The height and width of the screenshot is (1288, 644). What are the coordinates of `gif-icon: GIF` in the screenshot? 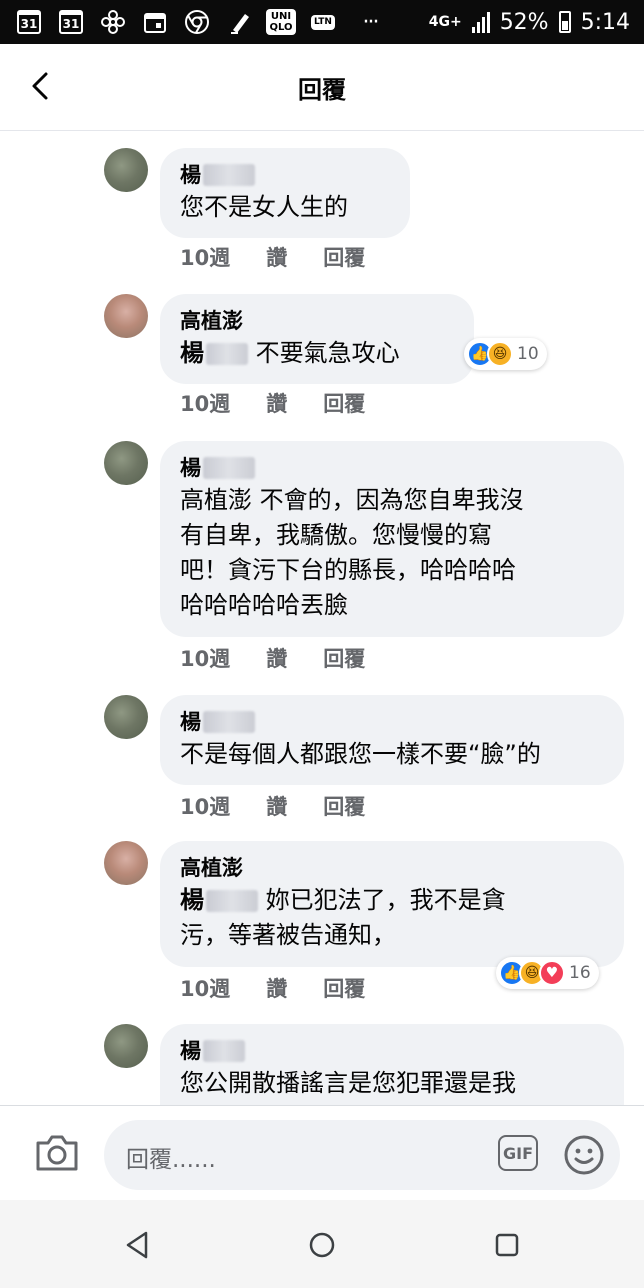 It's located at (518, 1153).